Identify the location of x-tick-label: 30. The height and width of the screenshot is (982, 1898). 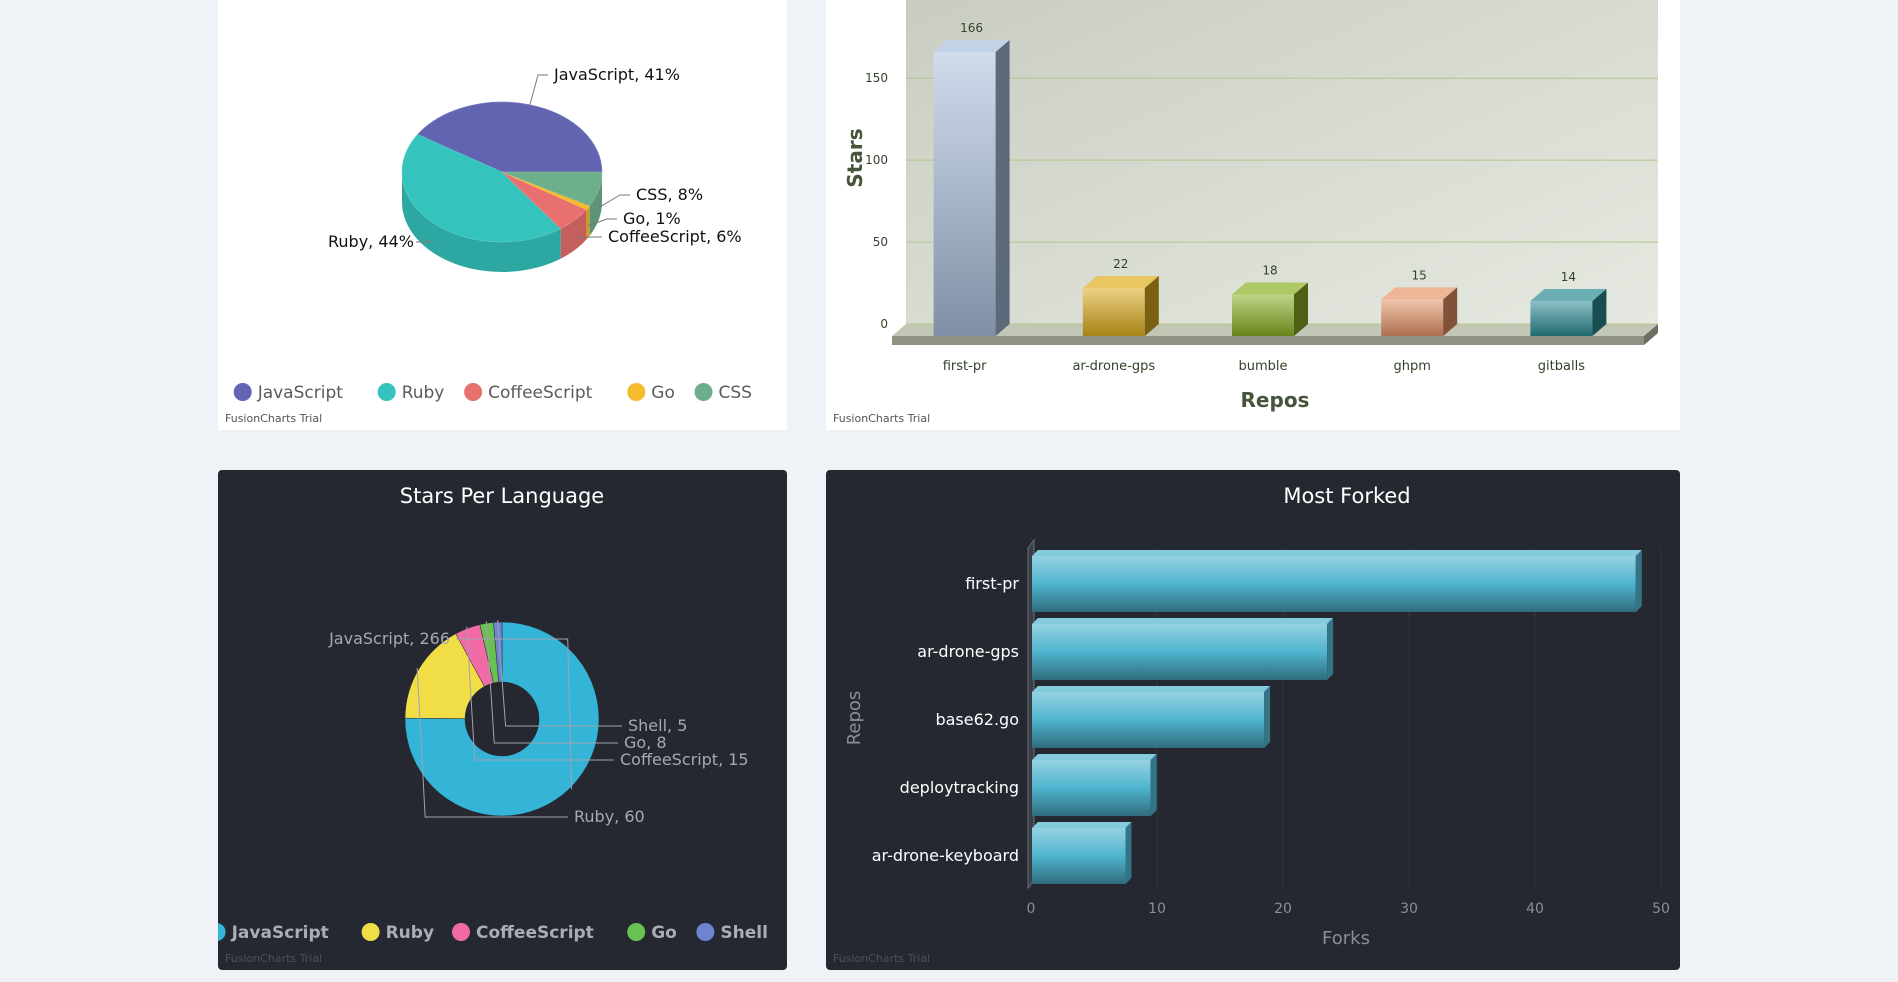
(1409, 909).